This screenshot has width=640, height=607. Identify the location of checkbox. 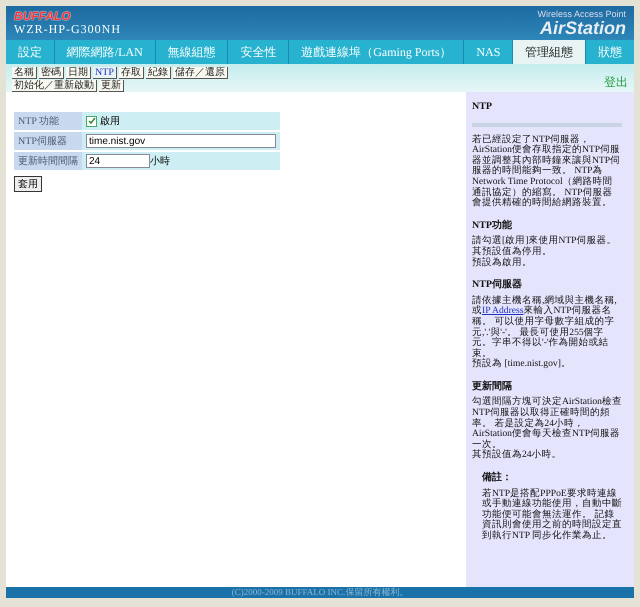
(91, 121).